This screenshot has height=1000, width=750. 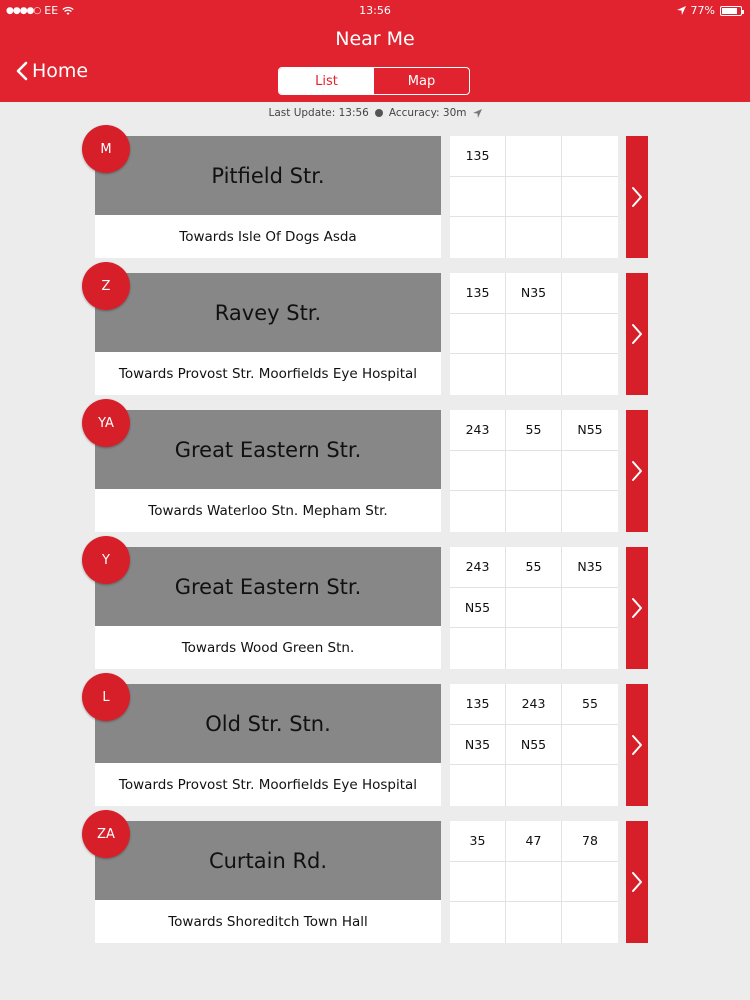 I want to click on stop-info: Curtain Rd. Towards Shoreditch Town Hall, so click(x=268, y=882).